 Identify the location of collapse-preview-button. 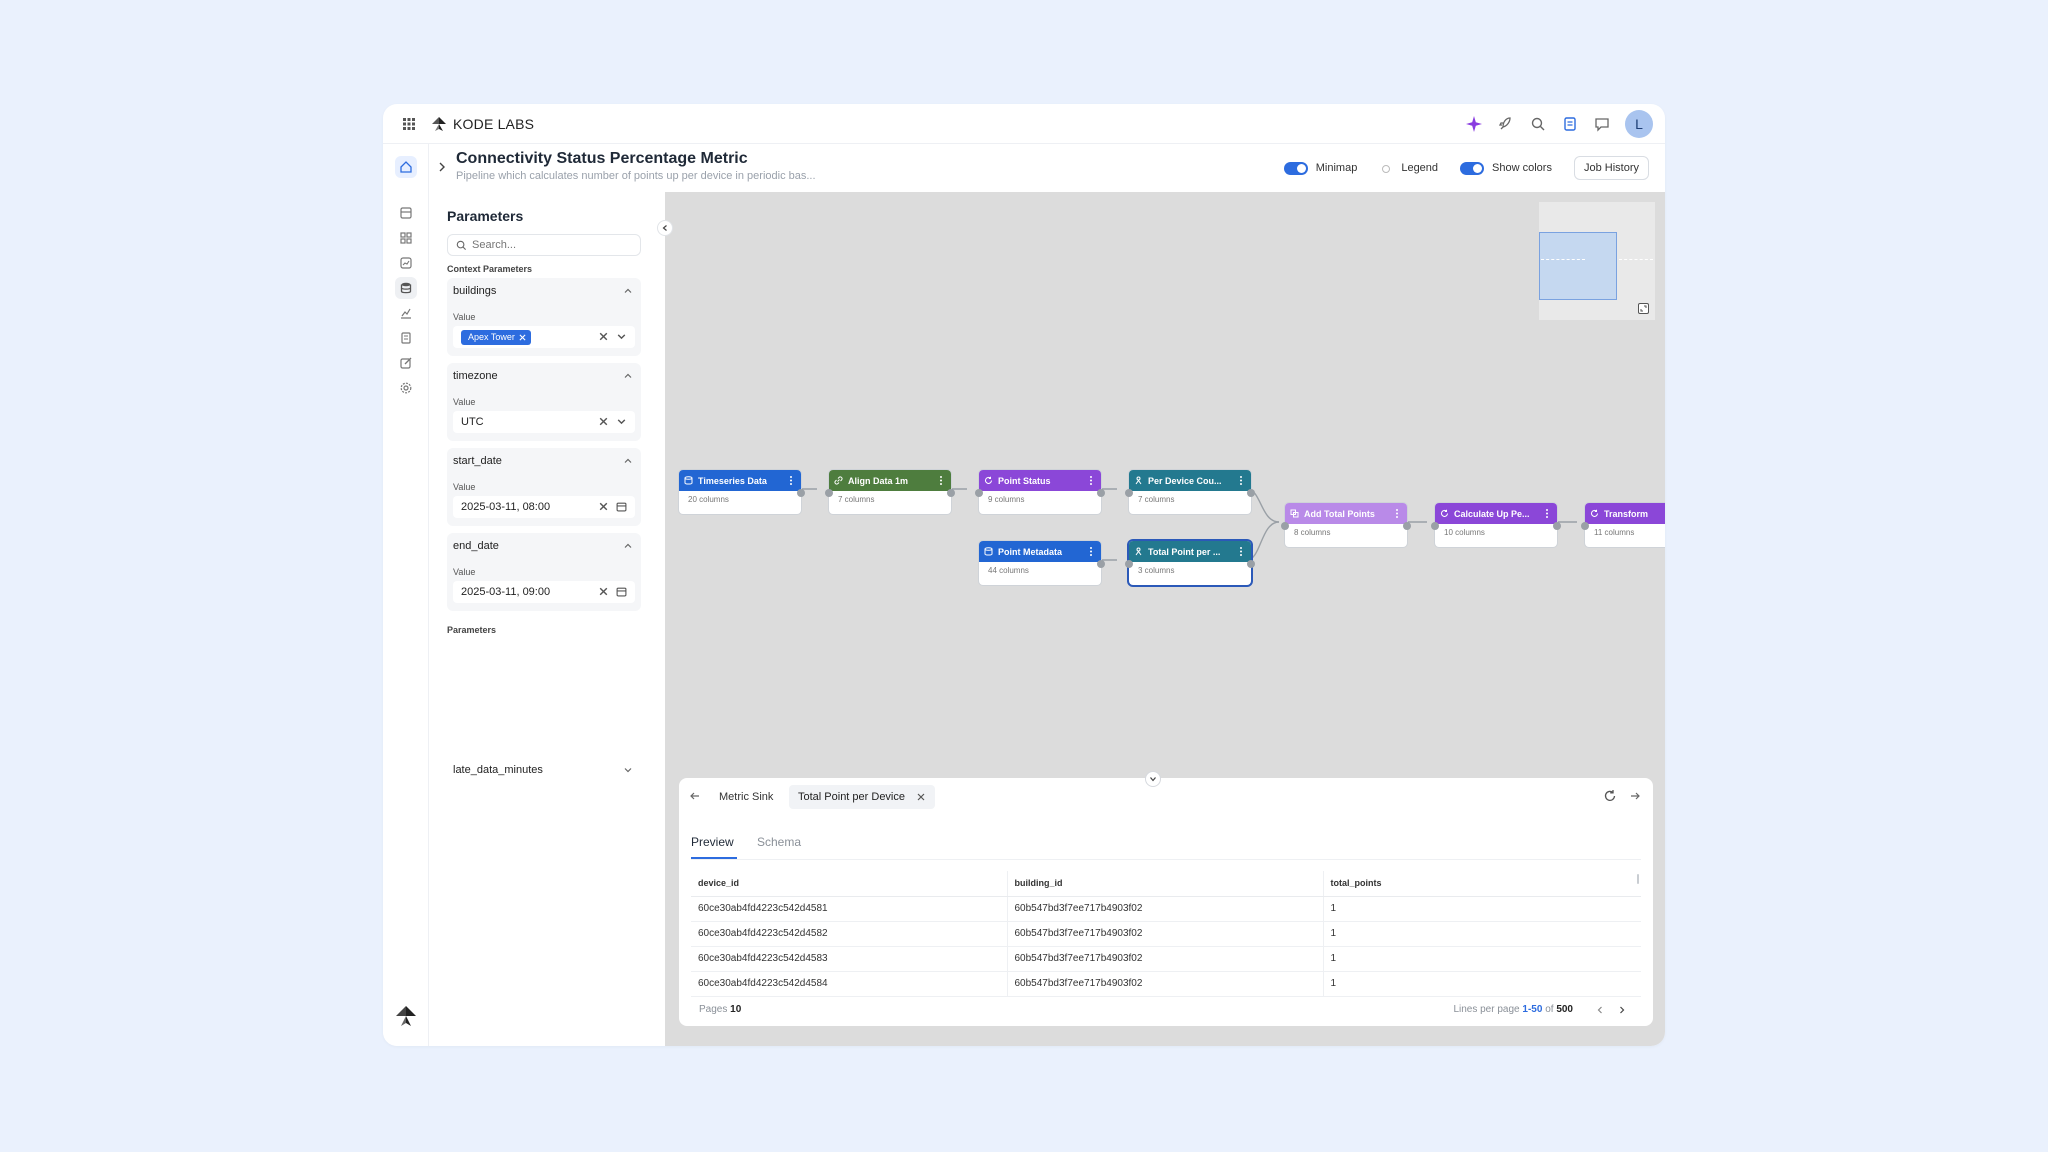
(1153, 779).